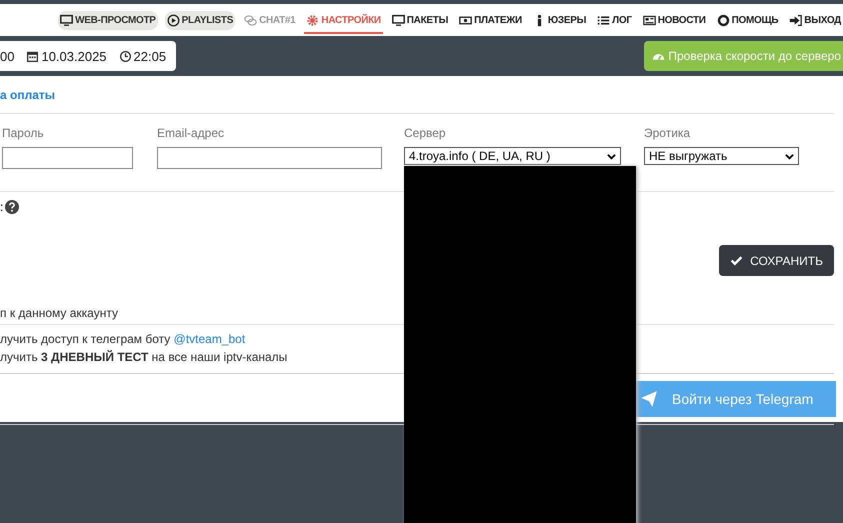 The image size is (843, 523). I want to click on balance-text: 00, so click(7, 56).